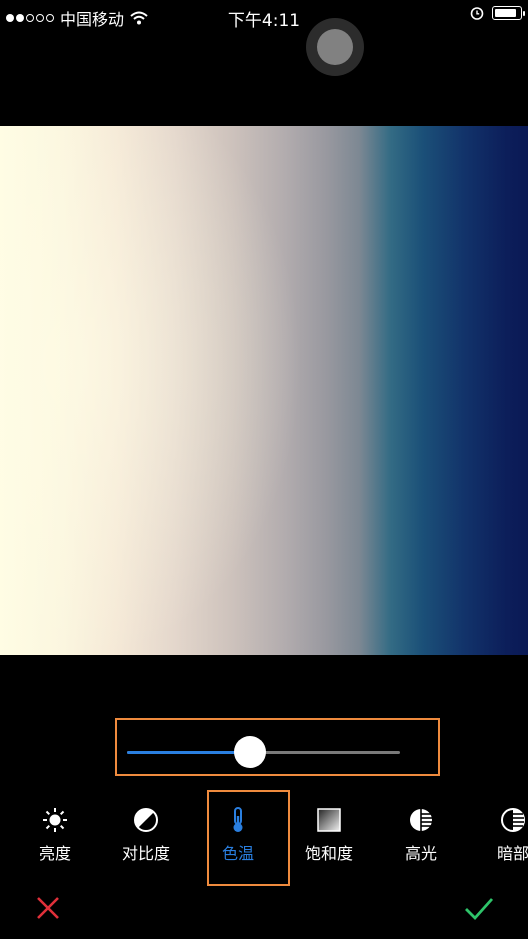 This screenshot has height=939, width=528. I want to click on status-right, so click(497, 13).